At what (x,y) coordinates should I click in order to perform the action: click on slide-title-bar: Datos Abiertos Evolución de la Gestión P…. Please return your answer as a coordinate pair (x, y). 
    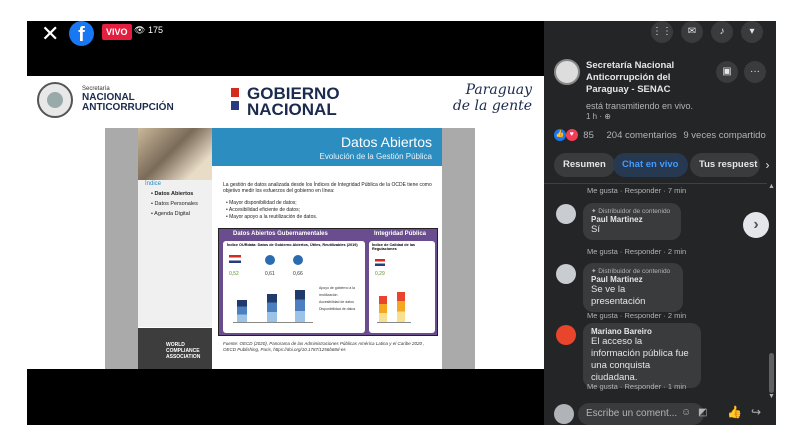
    Looking at the image, I should click on (327, 147).